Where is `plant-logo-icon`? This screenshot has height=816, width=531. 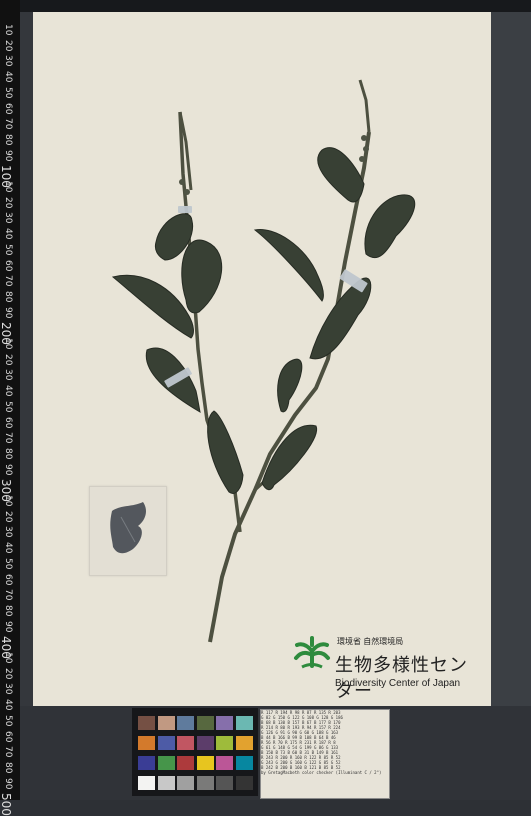
plant-logo-icon is located at coordinates (312, 652).